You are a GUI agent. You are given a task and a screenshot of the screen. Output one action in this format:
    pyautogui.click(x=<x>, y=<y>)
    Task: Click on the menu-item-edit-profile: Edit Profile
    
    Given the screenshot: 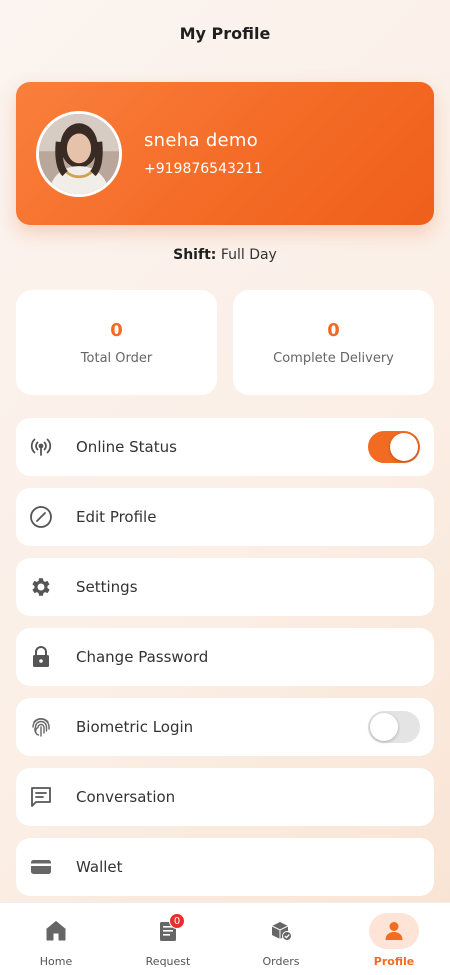 What is the action you would take?
    pyautogui.click(x=225, y=517)
    